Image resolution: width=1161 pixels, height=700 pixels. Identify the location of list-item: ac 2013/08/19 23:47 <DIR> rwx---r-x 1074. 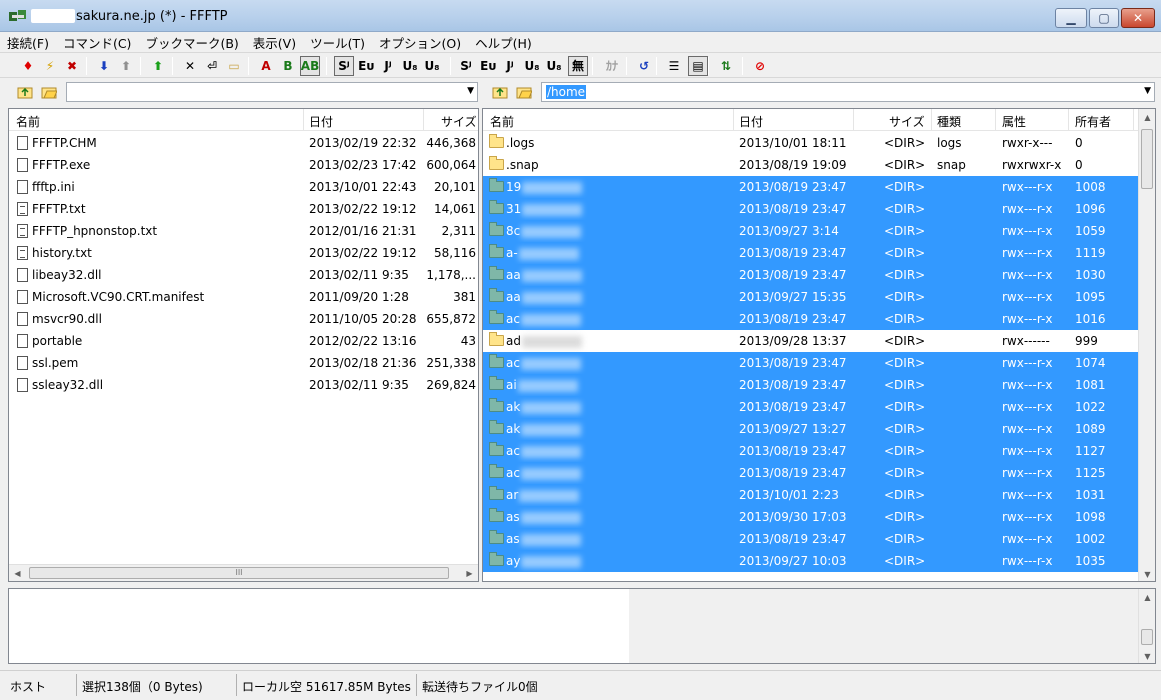
(811, 363).